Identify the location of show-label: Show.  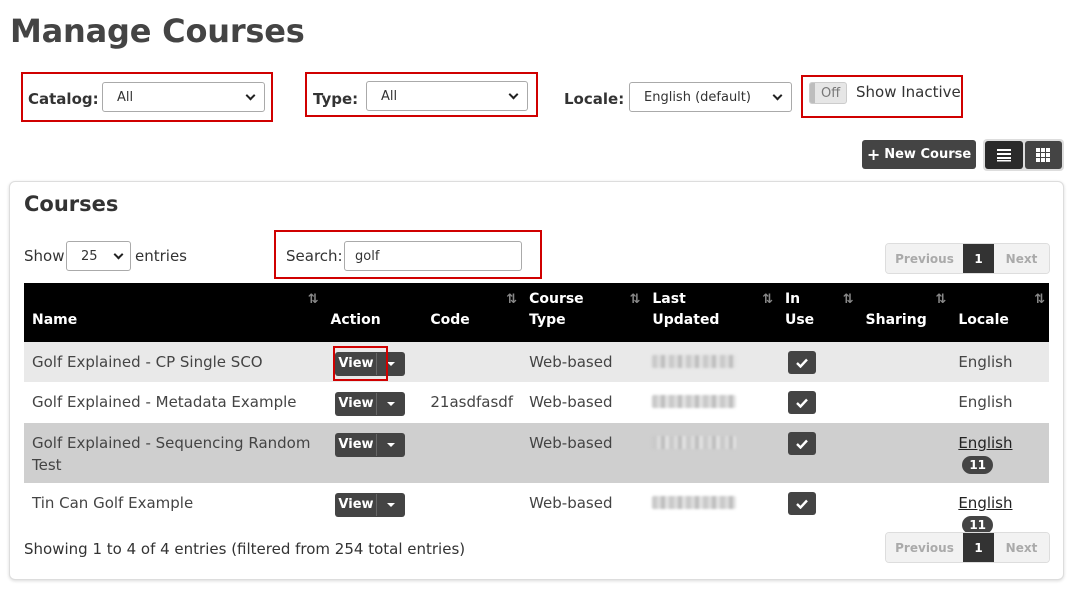
(44, 256).